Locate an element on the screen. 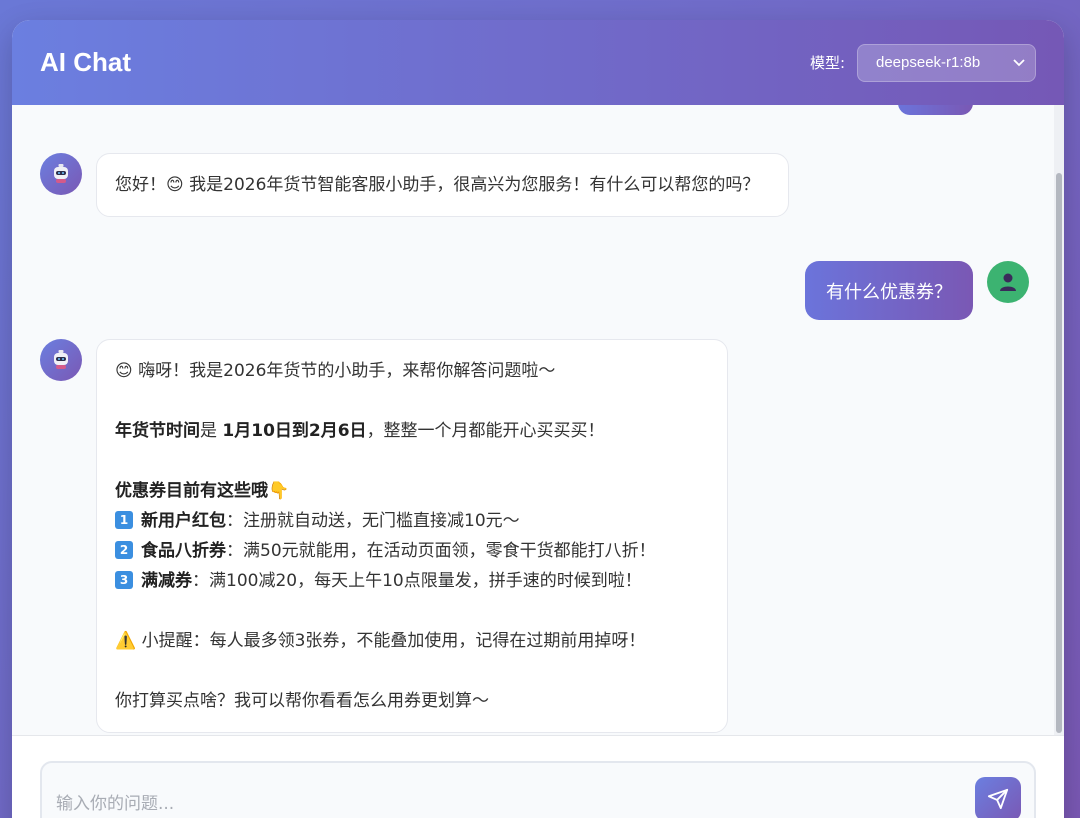 The width and height of the screenshot is (1080, 818). input-area is located at coordinates (538, 776).